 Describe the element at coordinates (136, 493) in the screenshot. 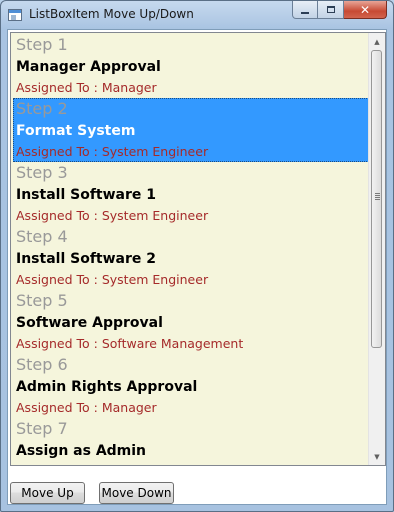

I see `move-down-button: Move Down` at that location.